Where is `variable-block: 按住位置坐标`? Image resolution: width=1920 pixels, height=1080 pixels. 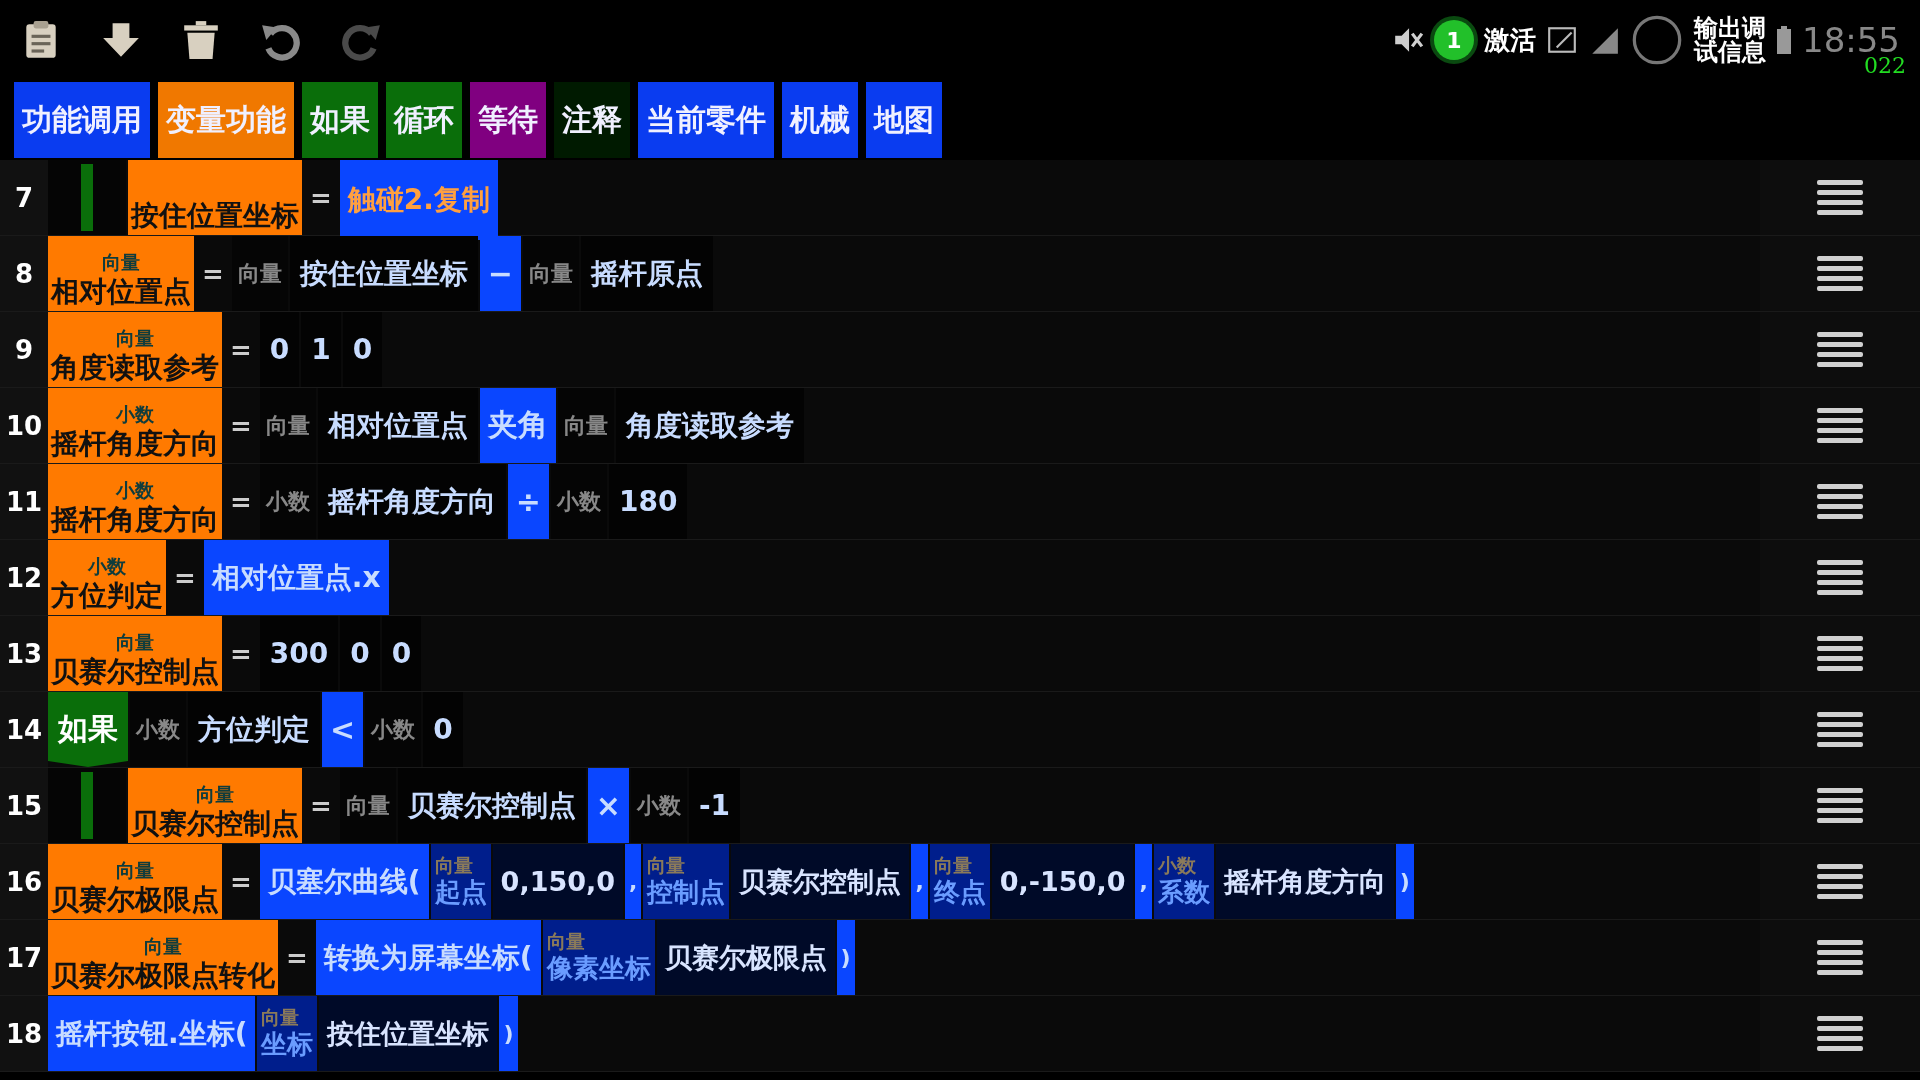
variable-block: 按住位置坐标 is located at coordinates (215, 197).